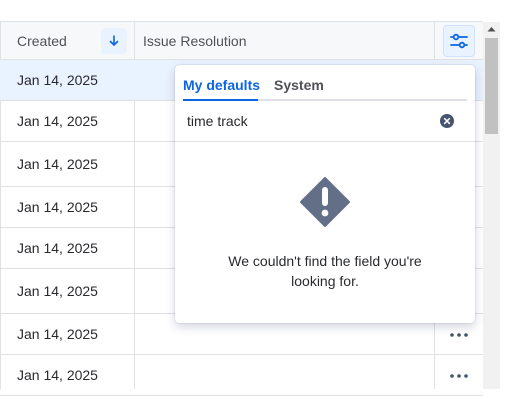 This screenshot has height=396, width=511. Describe the element at coordinates (221, 85) in the screenshot. I see `tab-my-defaults: My defaults` at that location.